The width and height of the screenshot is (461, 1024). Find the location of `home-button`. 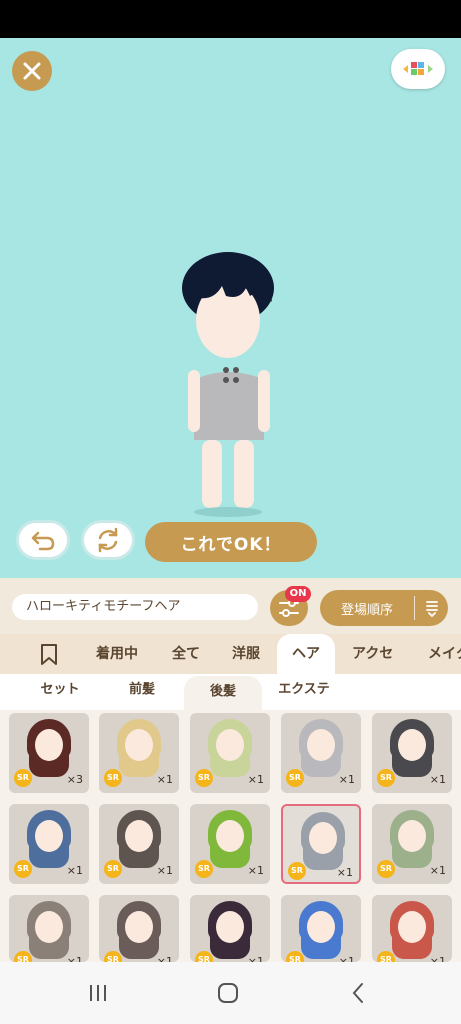

home-button is located at coordinates (228, 993).